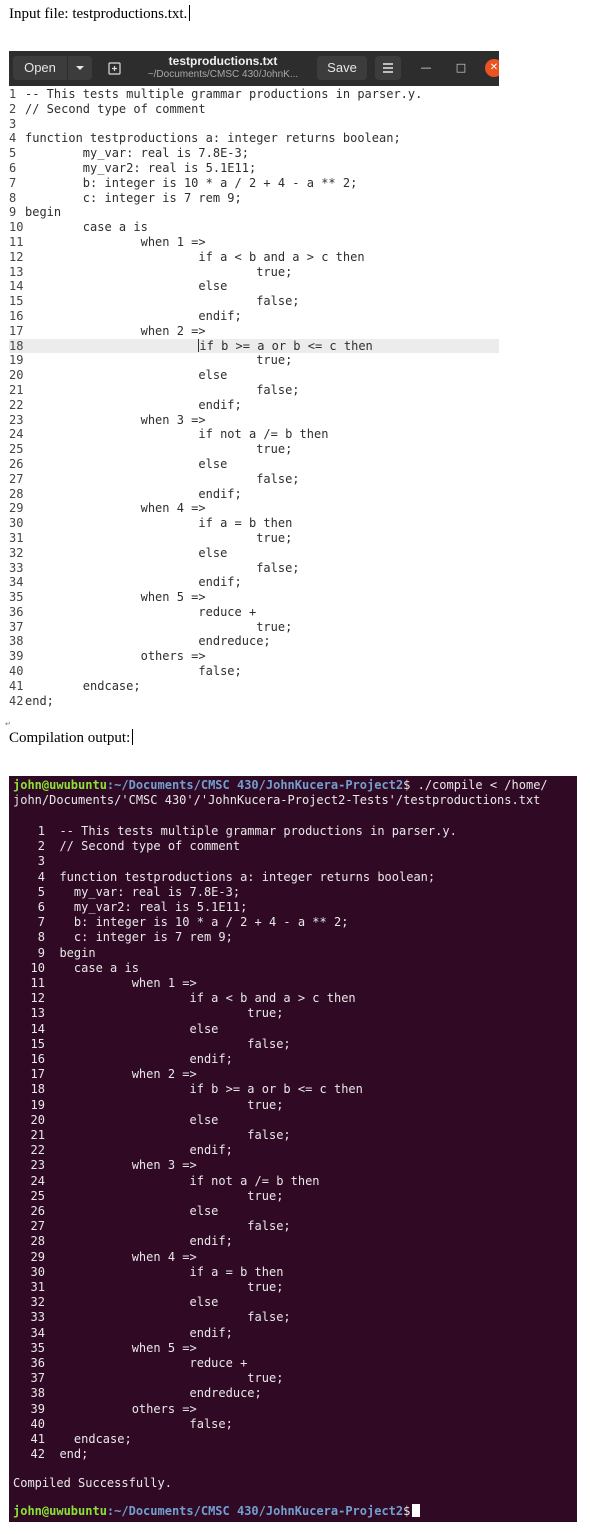 Image resolution: width=590 pixels, height=1534 pixels. Describe the element at coordinates (254, 301) in the screenshot. I see `editor-line: 15 false;` at that location.